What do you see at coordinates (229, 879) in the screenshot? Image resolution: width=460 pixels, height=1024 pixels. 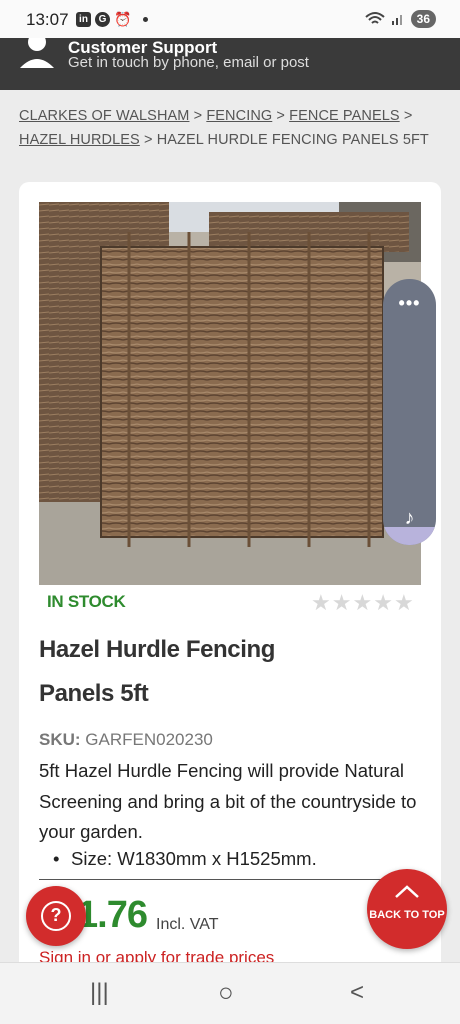 I see `divider` at bounding box center [229, 879].